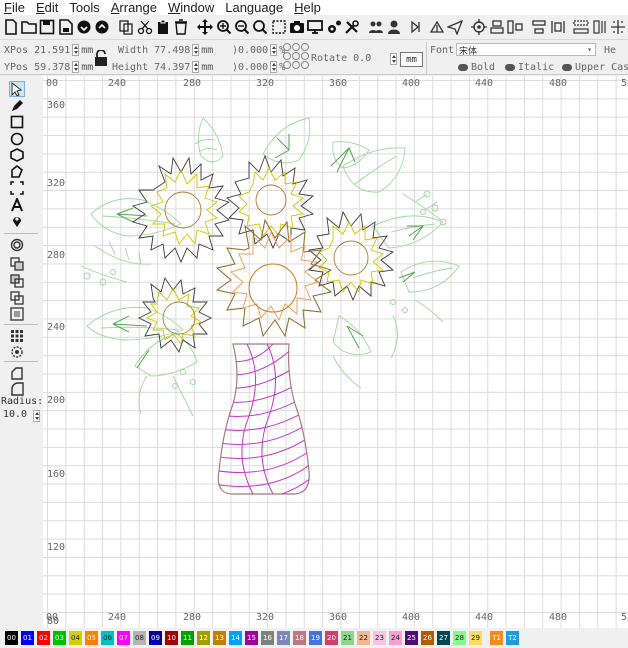  I want to click on palette-swatch-13: 13, so click(219, 638).